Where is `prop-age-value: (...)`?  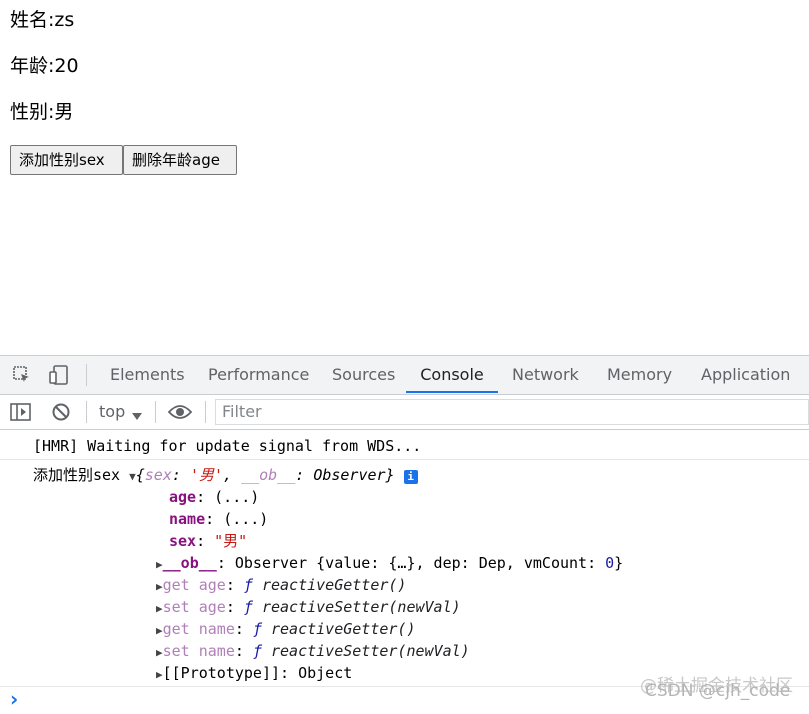
prop-age-value: (...) is located at coordinates (236, 497).